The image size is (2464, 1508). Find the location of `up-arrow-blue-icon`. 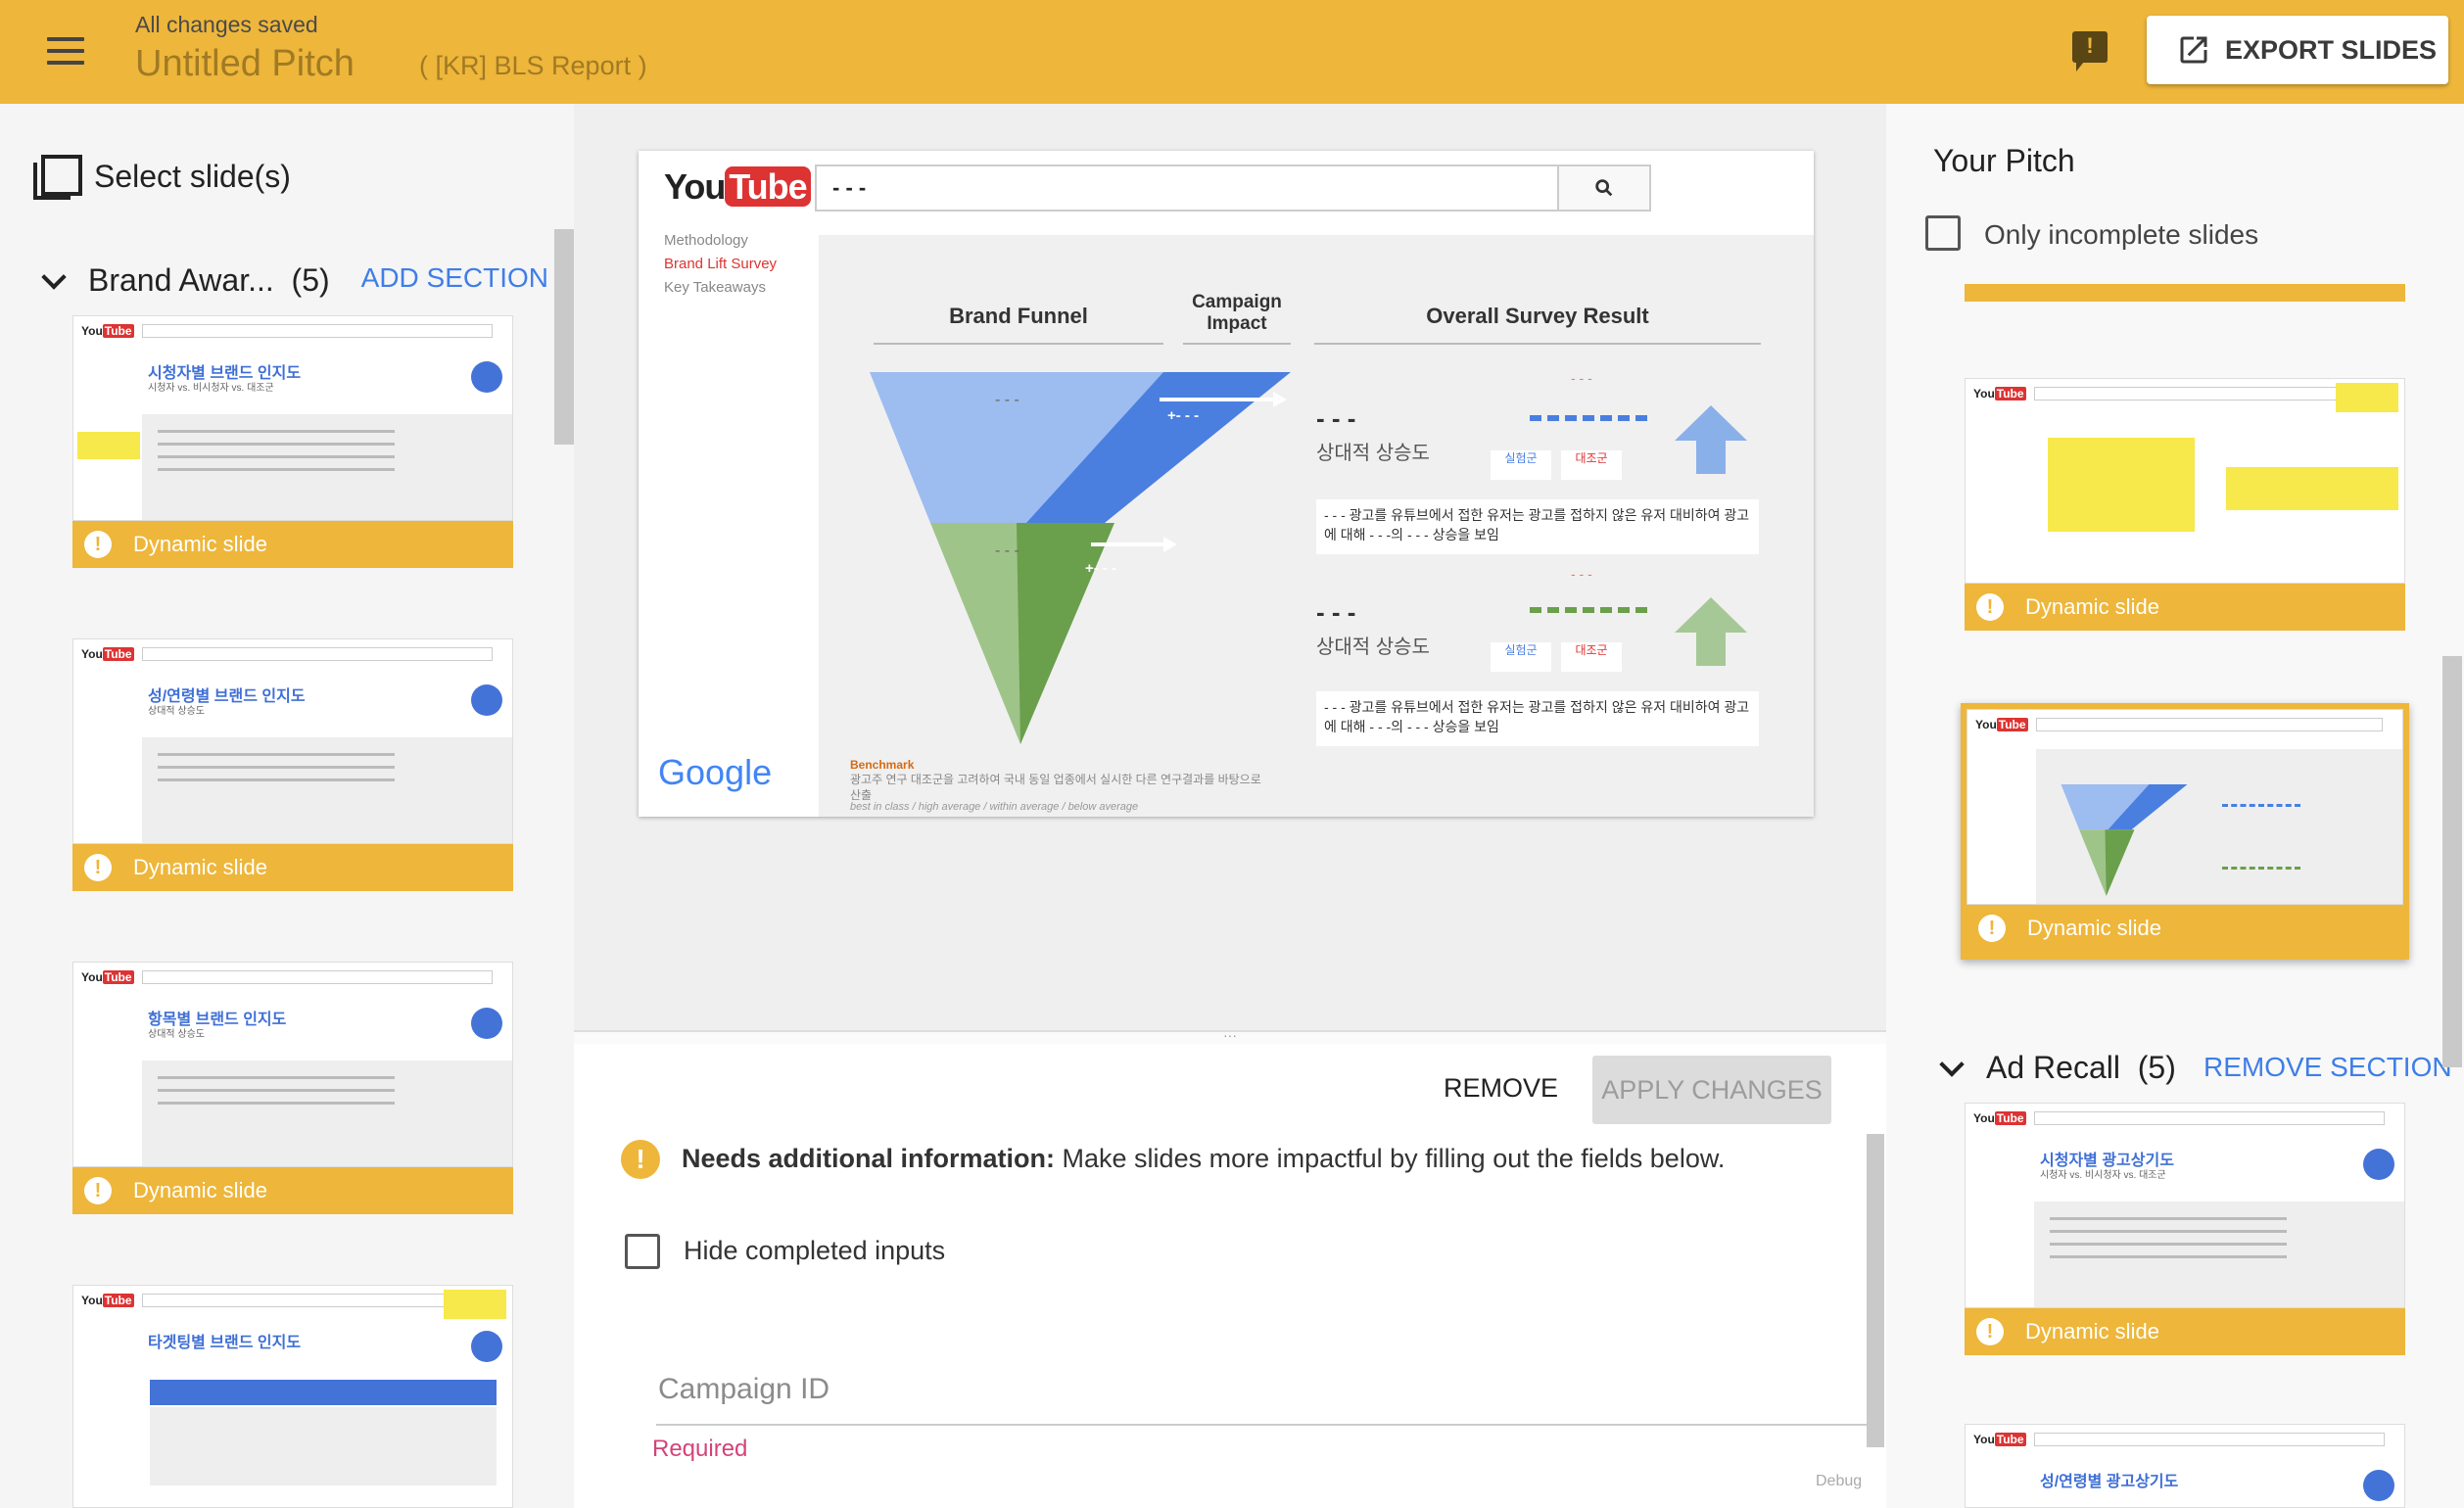

up-arrow-blue-icon is located at coordinates (1711, 439).